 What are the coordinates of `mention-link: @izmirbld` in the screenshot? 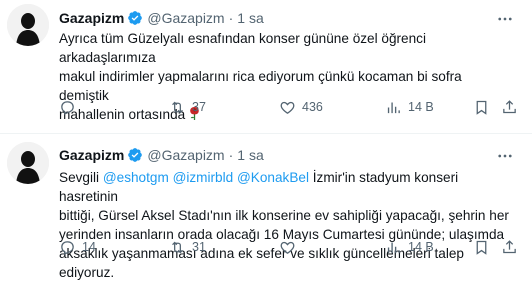 It's located at (203, 177).